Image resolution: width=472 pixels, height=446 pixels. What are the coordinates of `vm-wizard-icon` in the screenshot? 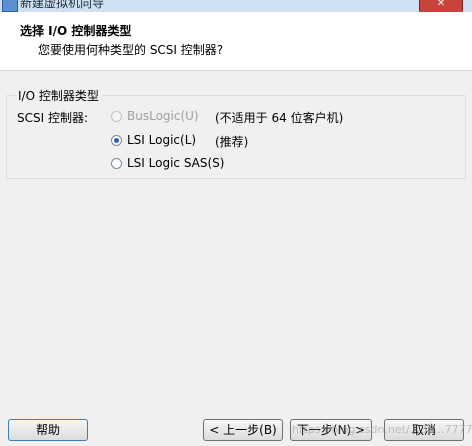 It's located at (10, 6).